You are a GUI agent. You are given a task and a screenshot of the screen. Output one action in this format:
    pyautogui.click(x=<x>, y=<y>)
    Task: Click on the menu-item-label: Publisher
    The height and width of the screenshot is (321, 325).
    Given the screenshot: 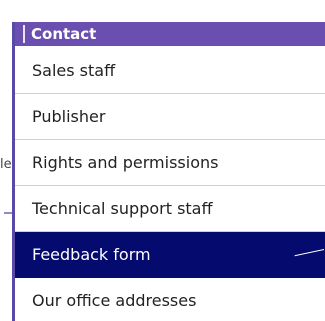 What is the action you would take?
    pyautogui.click(x=69, y=116)
    